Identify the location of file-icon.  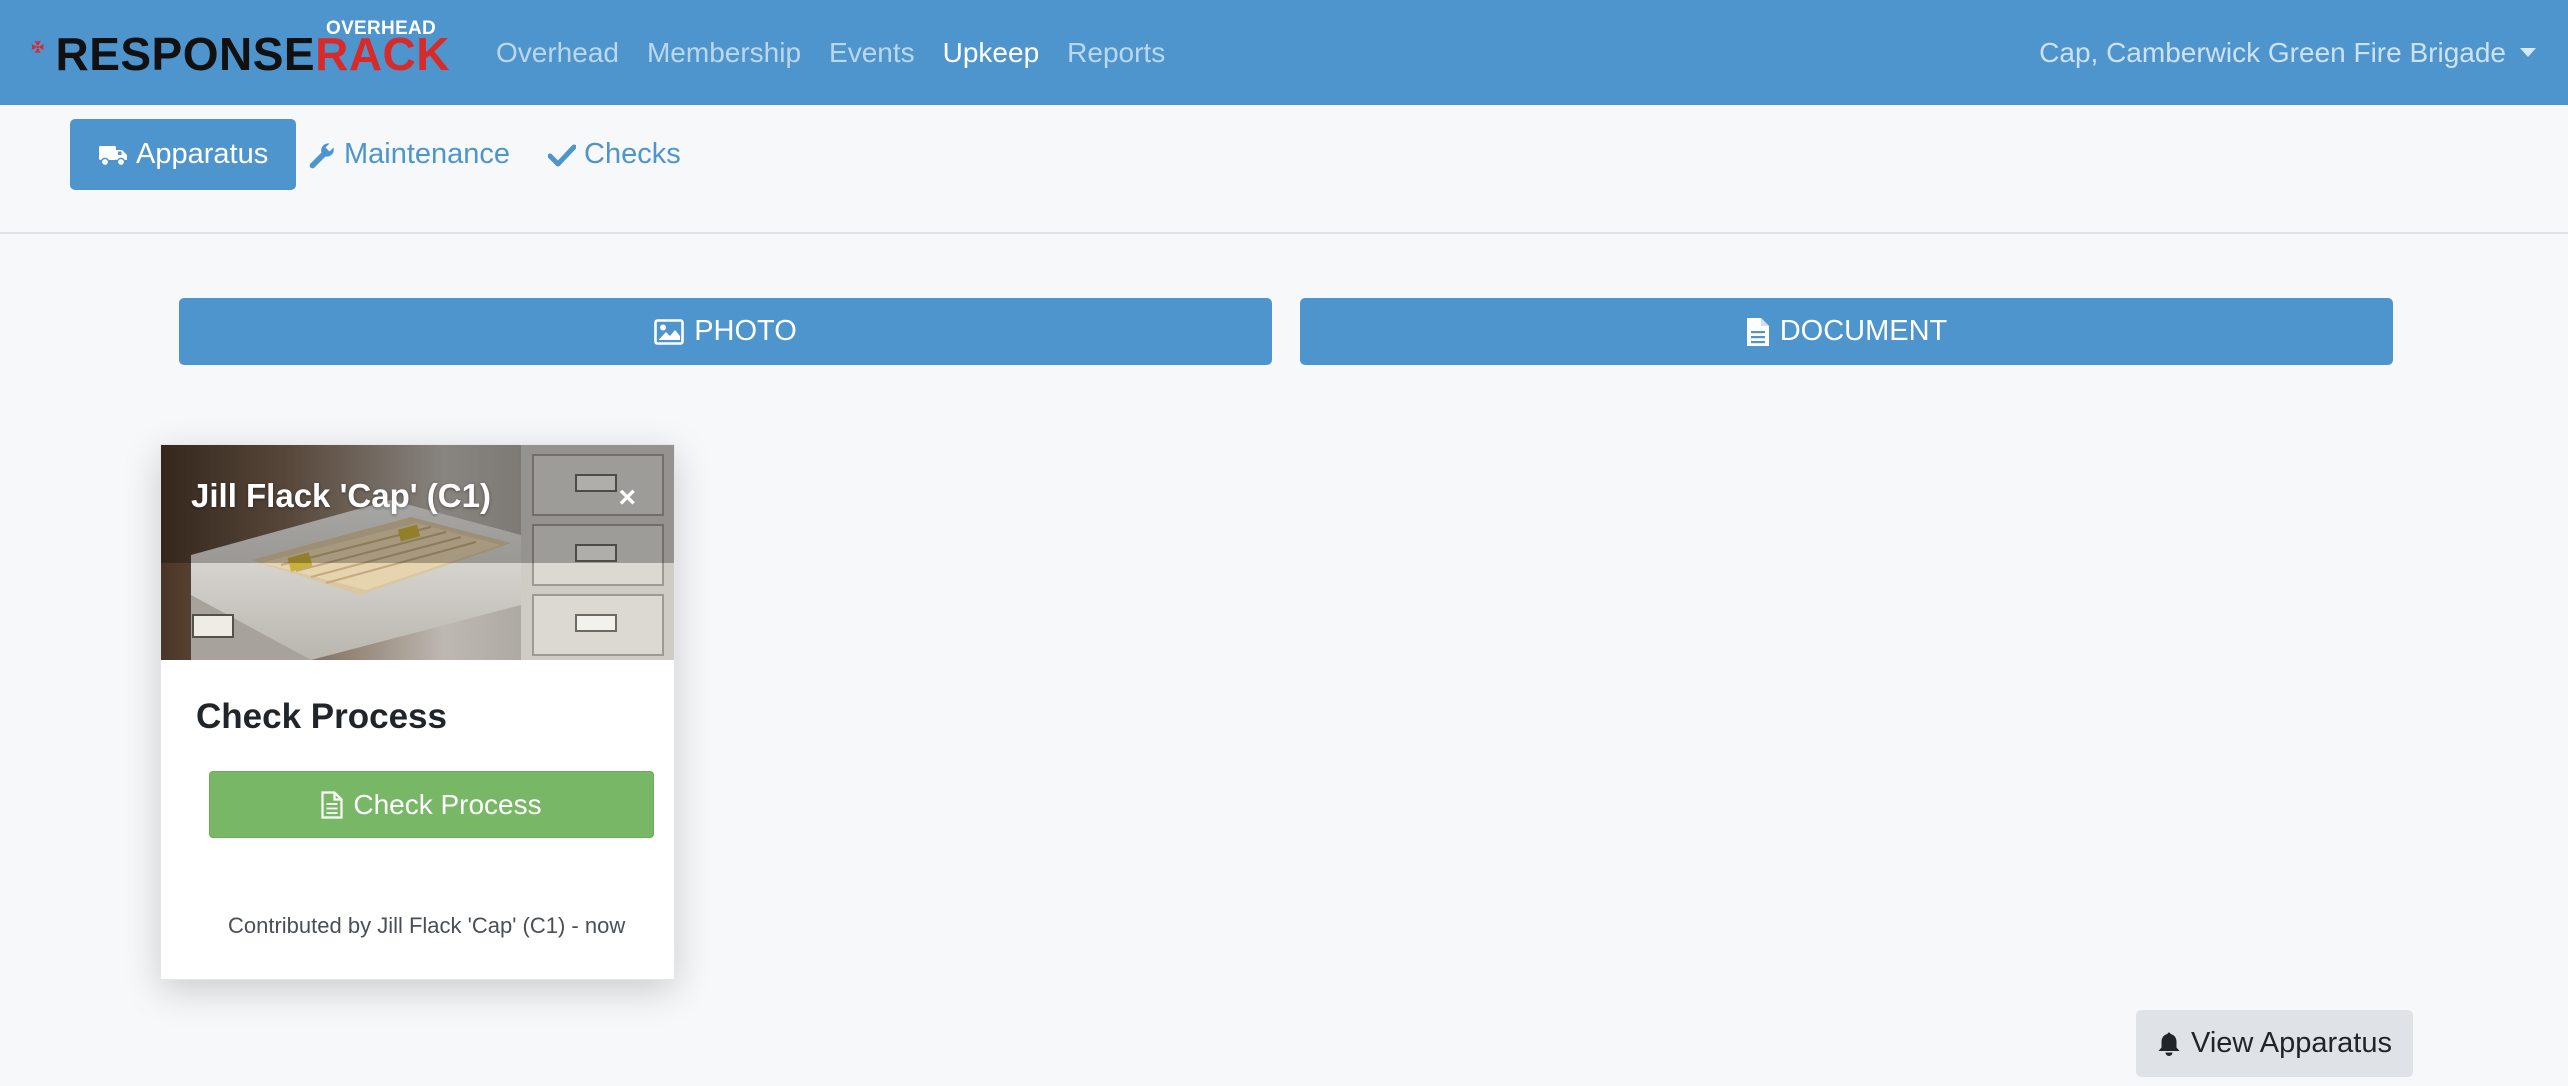
(332, 804).